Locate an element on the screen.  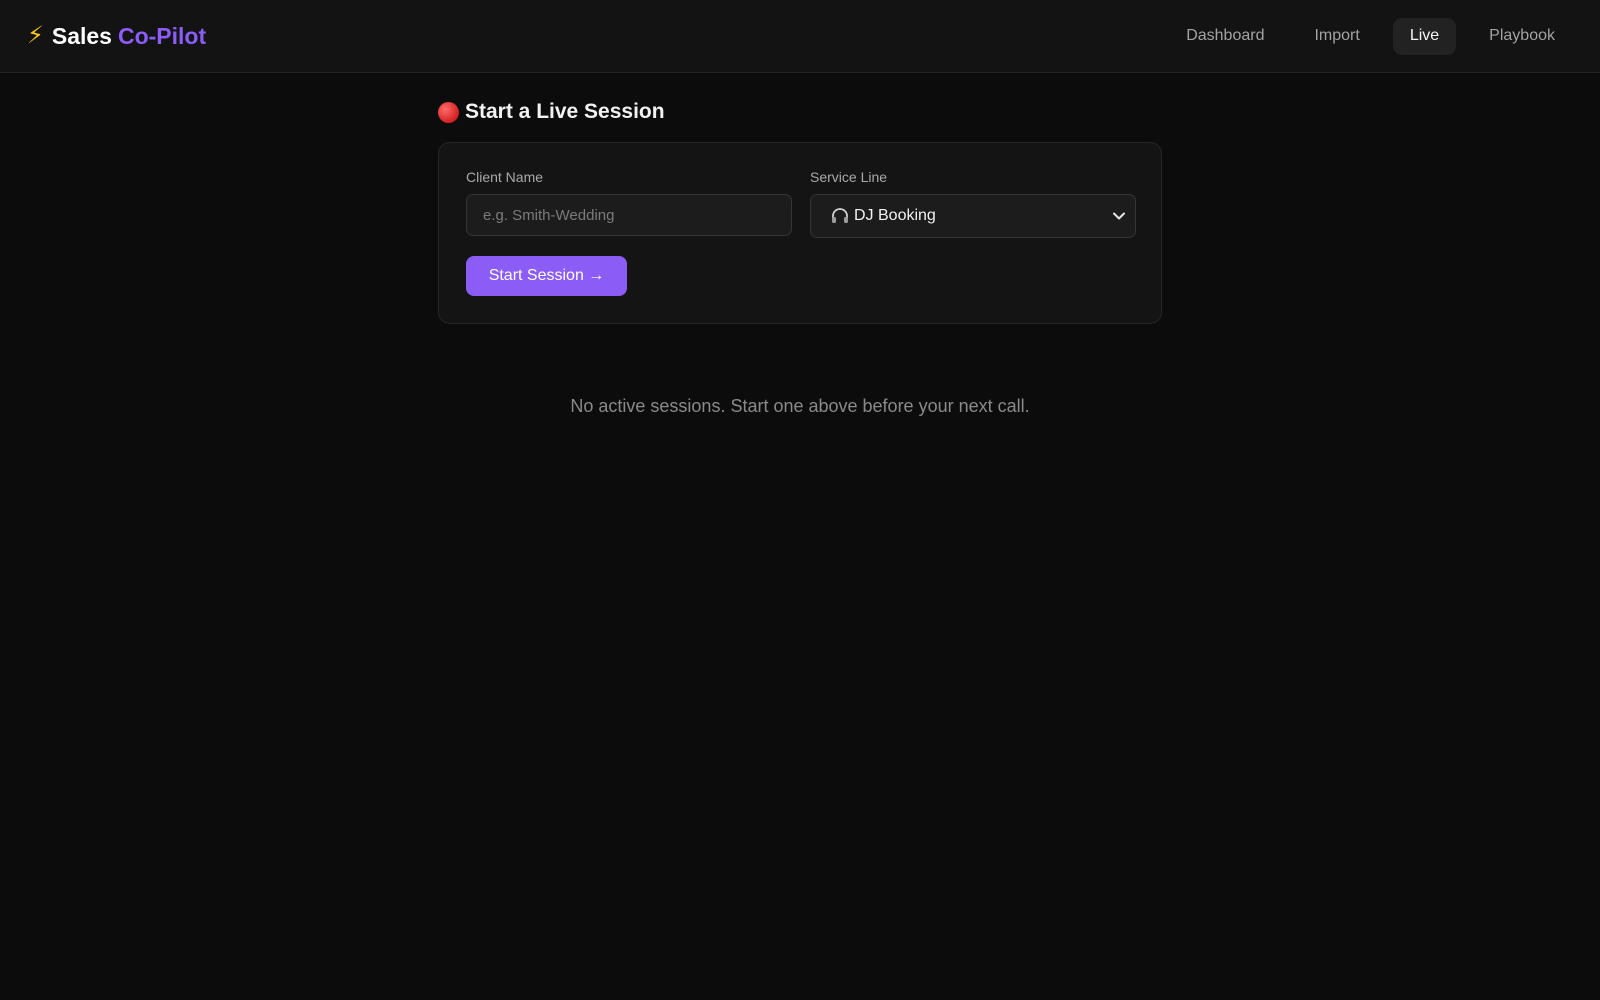
main-nav: Dashboard Import Live Playbook is located at coordinates (1363, 36).